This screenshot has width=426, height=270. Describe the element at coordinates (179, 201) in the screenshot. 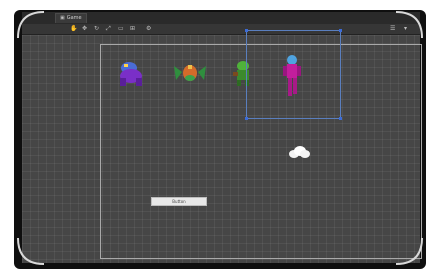

I see `ui-button: Button` at that location.